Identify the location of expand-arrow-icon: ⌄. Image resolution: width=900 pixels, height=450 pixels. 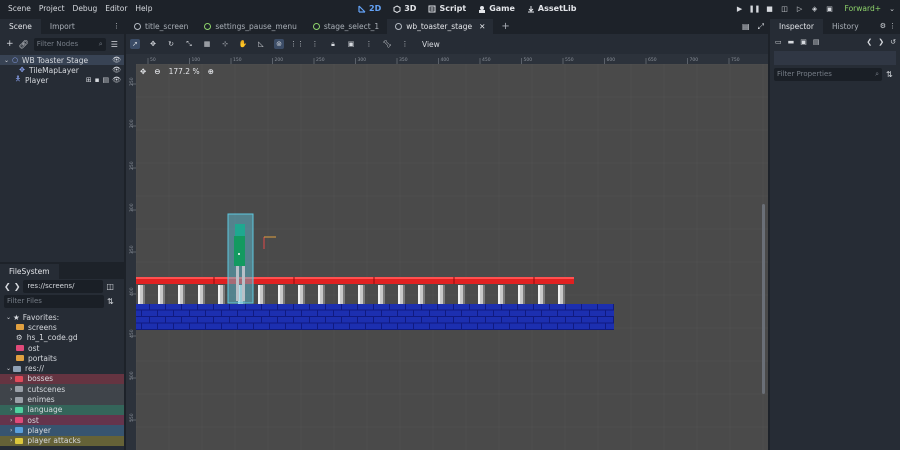
(6, 60).